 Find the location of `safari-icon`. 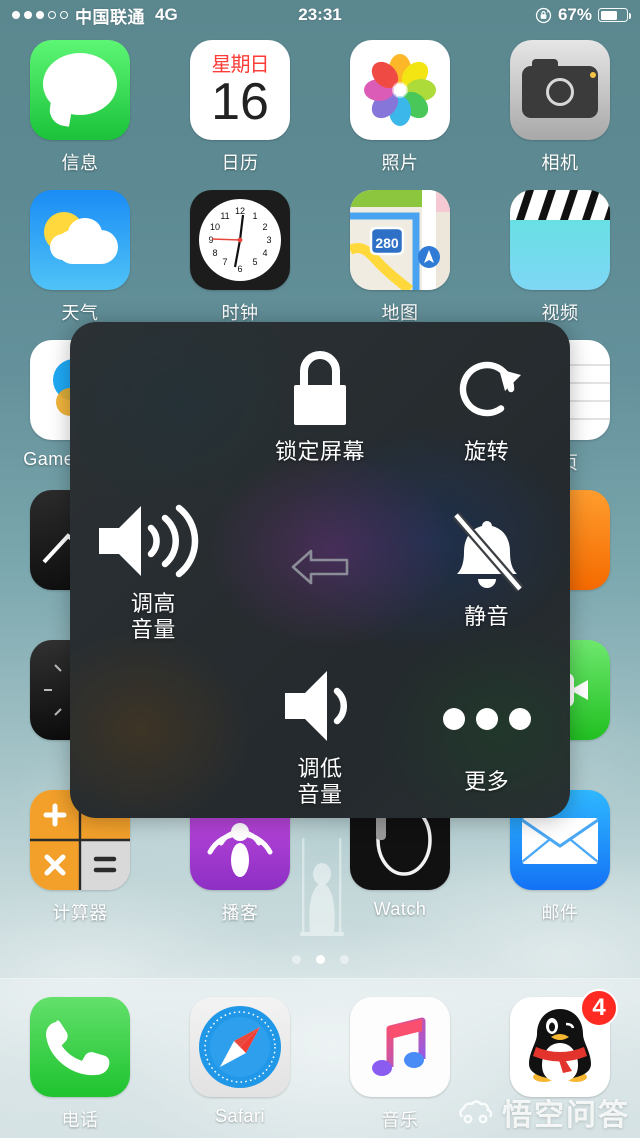

safari-icon is located at coordinates (240, 1047).